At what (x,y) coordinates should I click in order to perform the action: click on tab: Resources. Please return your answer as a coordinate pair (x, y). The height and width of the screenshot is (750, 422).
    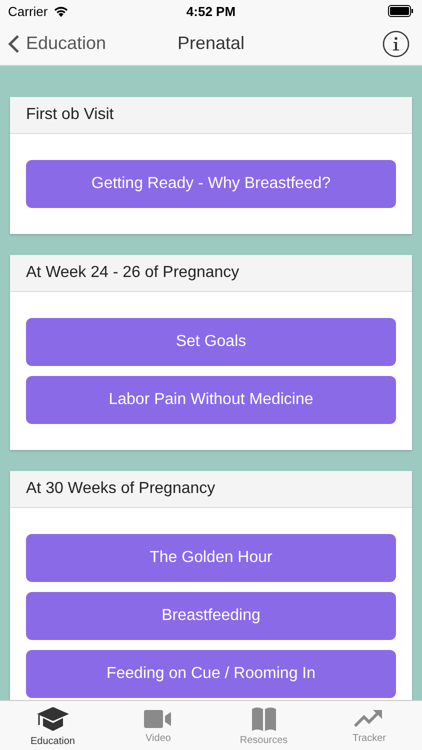
    Looking at the image, I should click on (263, 725).